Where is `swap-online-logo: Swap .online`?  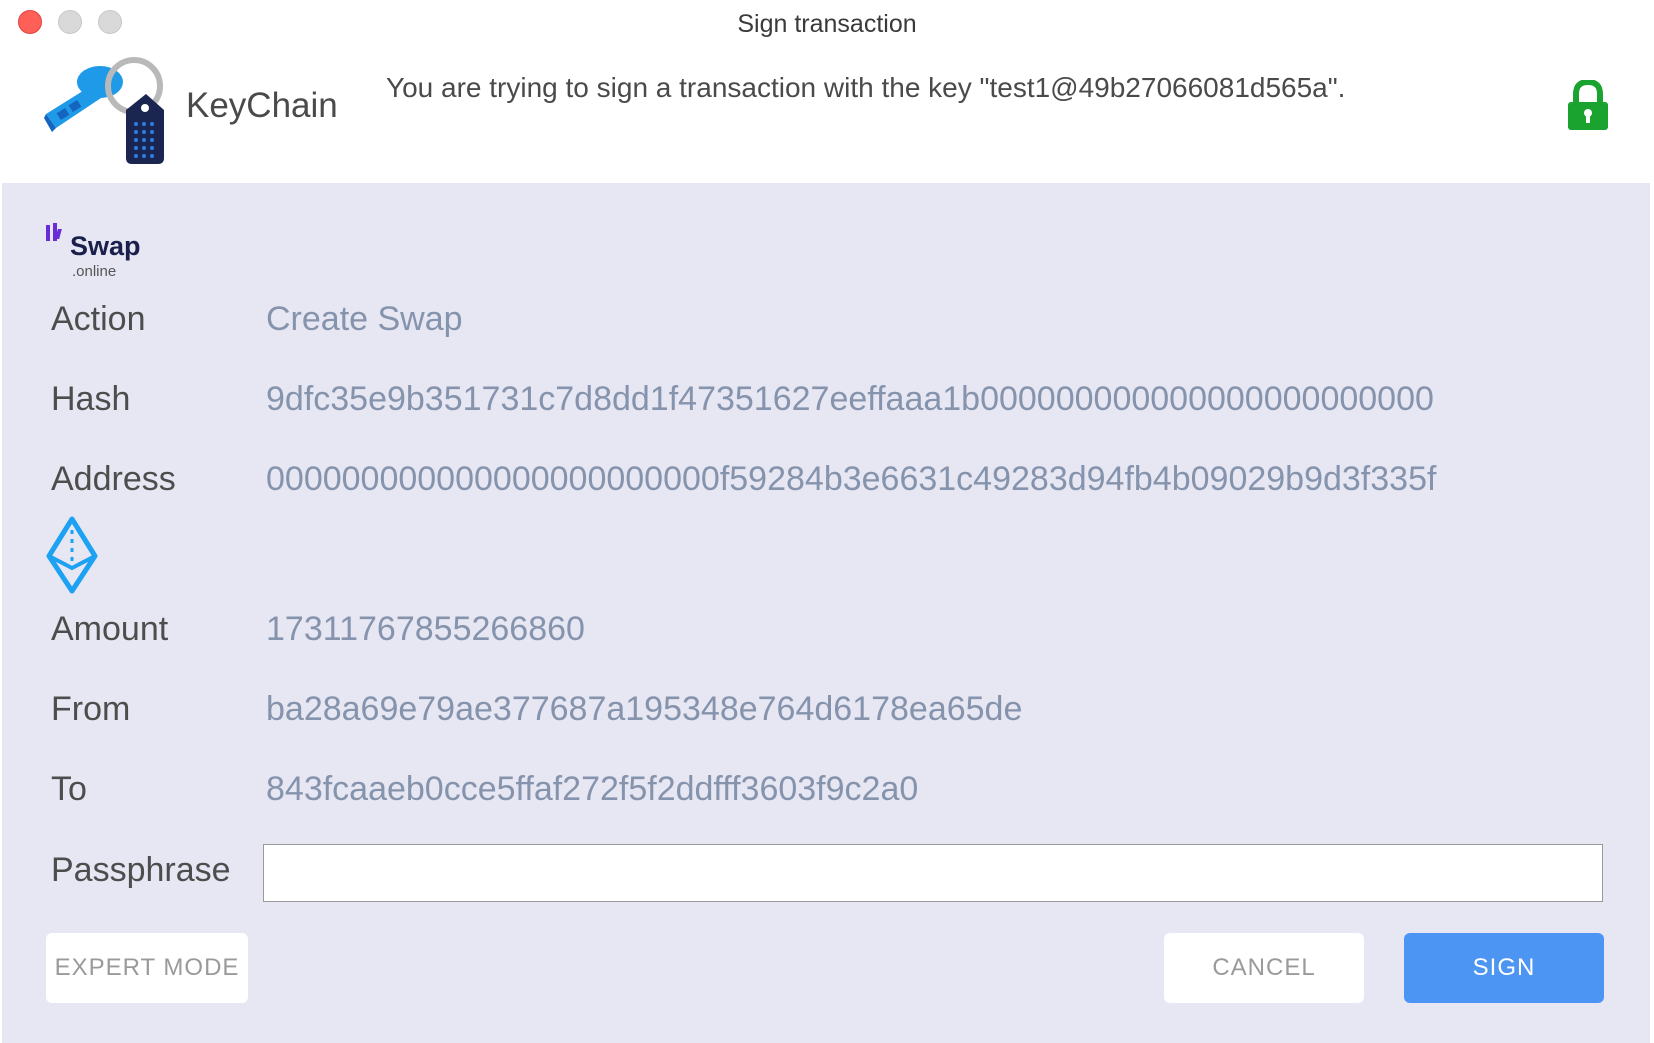 swap-online-logo: Swap .online is located at coordinates (104, 252).